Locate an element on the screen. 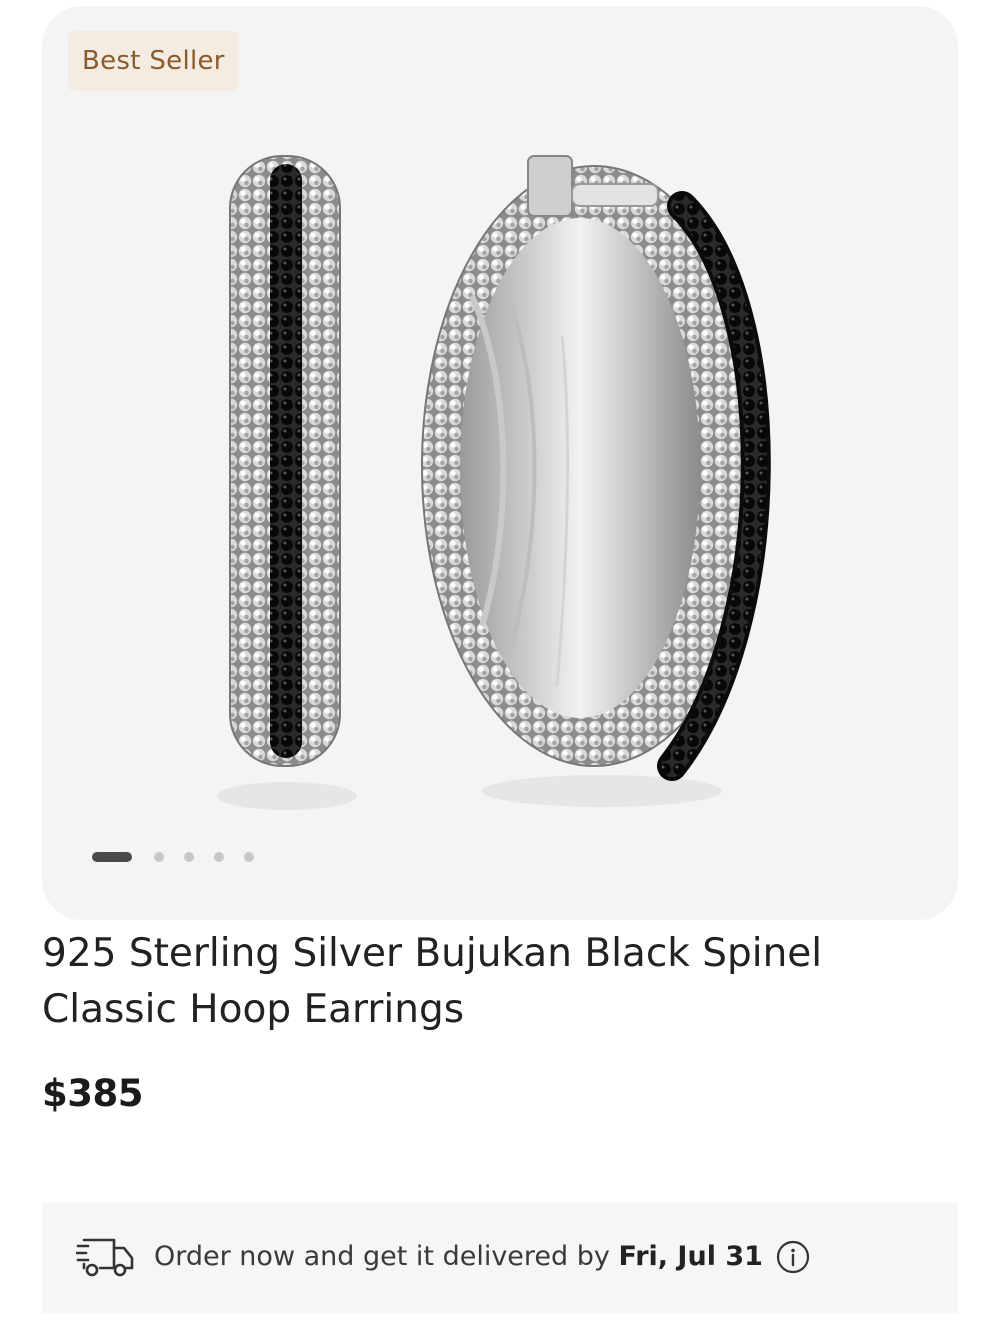 The image size is (1000, 1333). product-price: $385 is located at coordinates (92, 1093).